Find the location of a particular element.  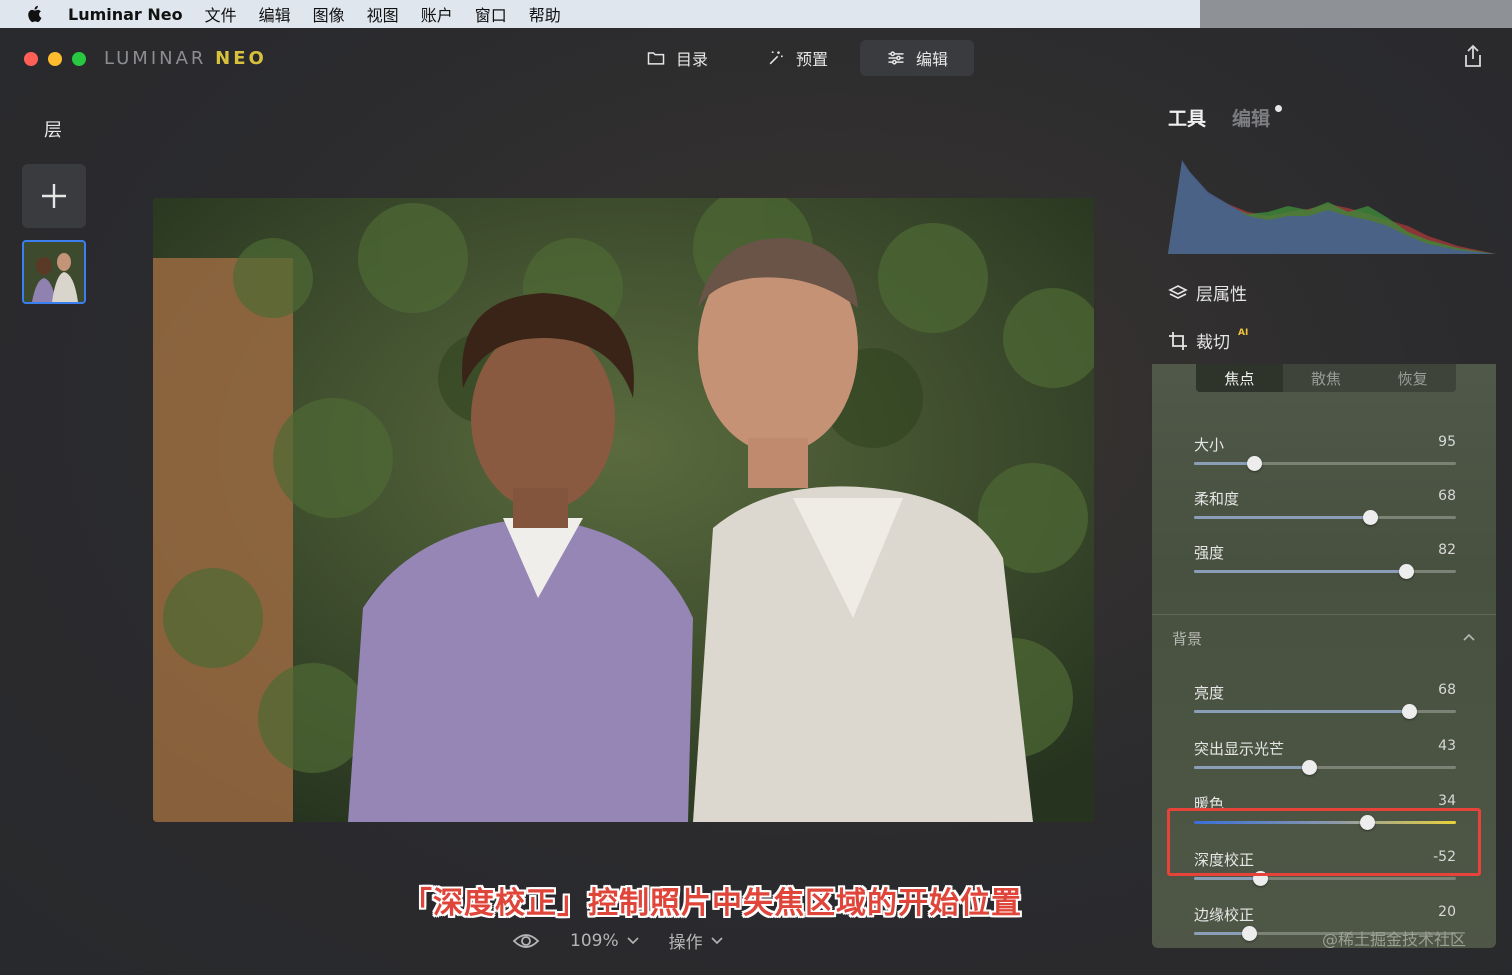

nav-catalog-button: 目录 is located at coordinates (677, 58).